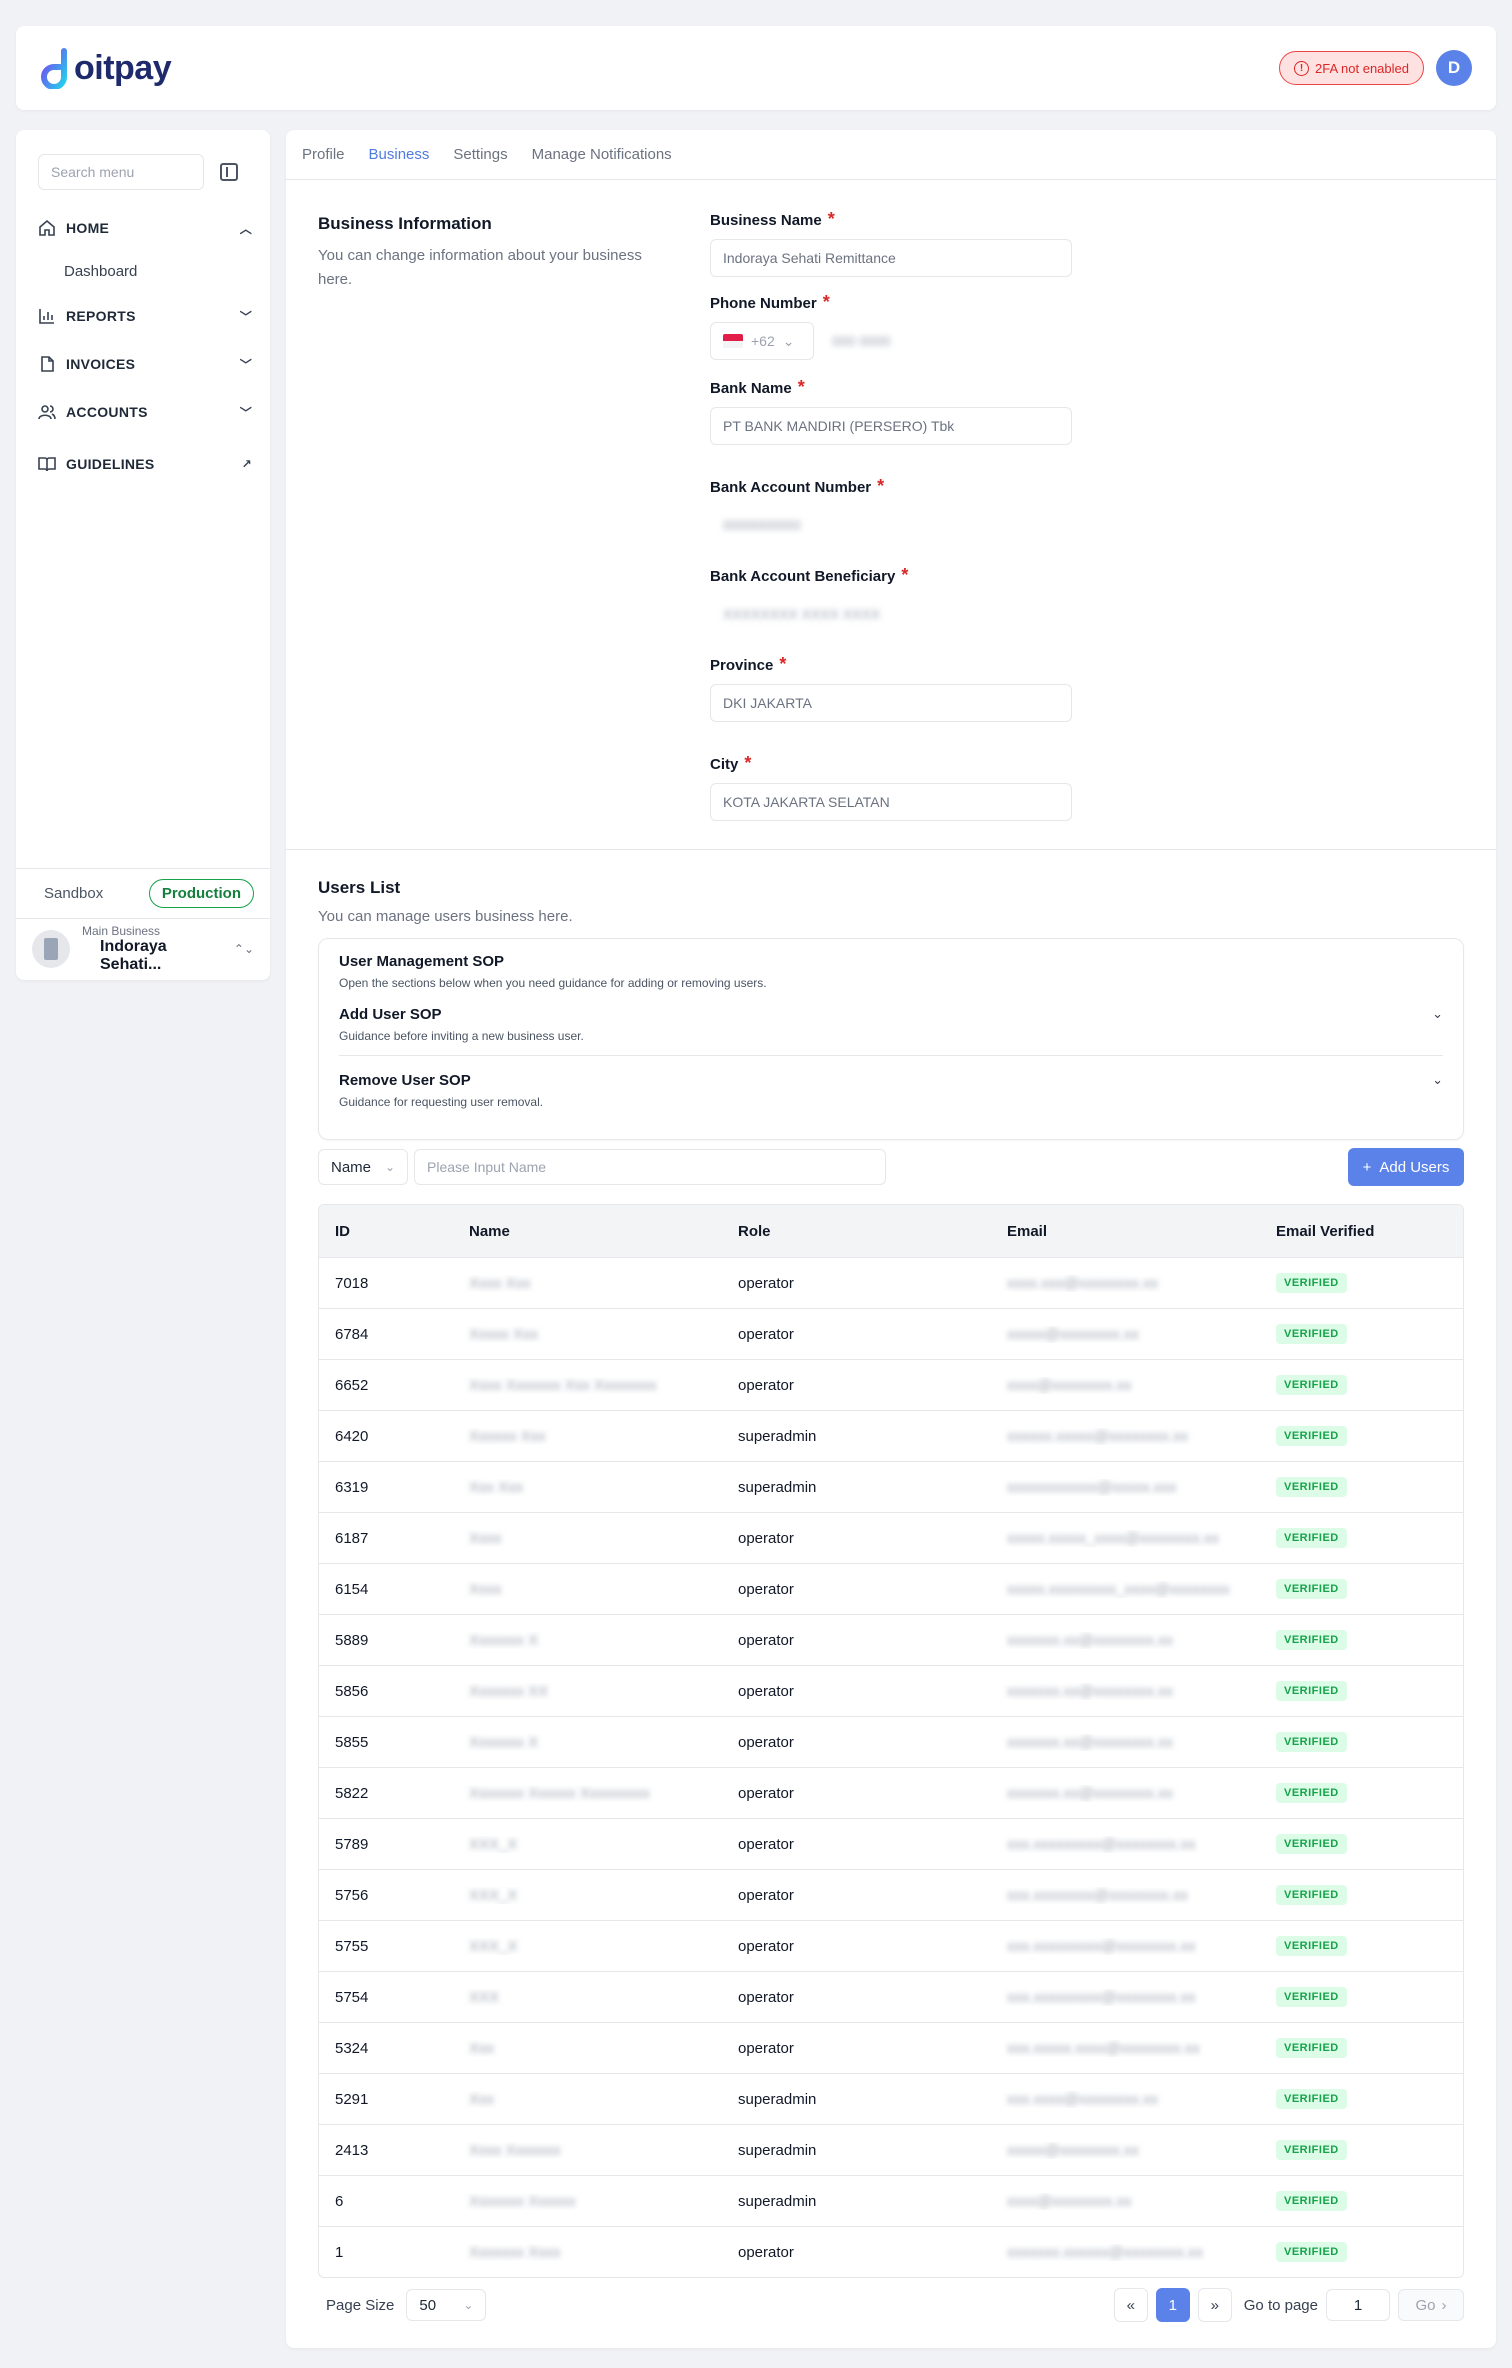 This screenshot has height=2368, width=1512. Describe the element at coordinates (1073, 2150) in the screenshot. I see `cell-text: xxxxx@xxxxxxxx.xx` at that location.